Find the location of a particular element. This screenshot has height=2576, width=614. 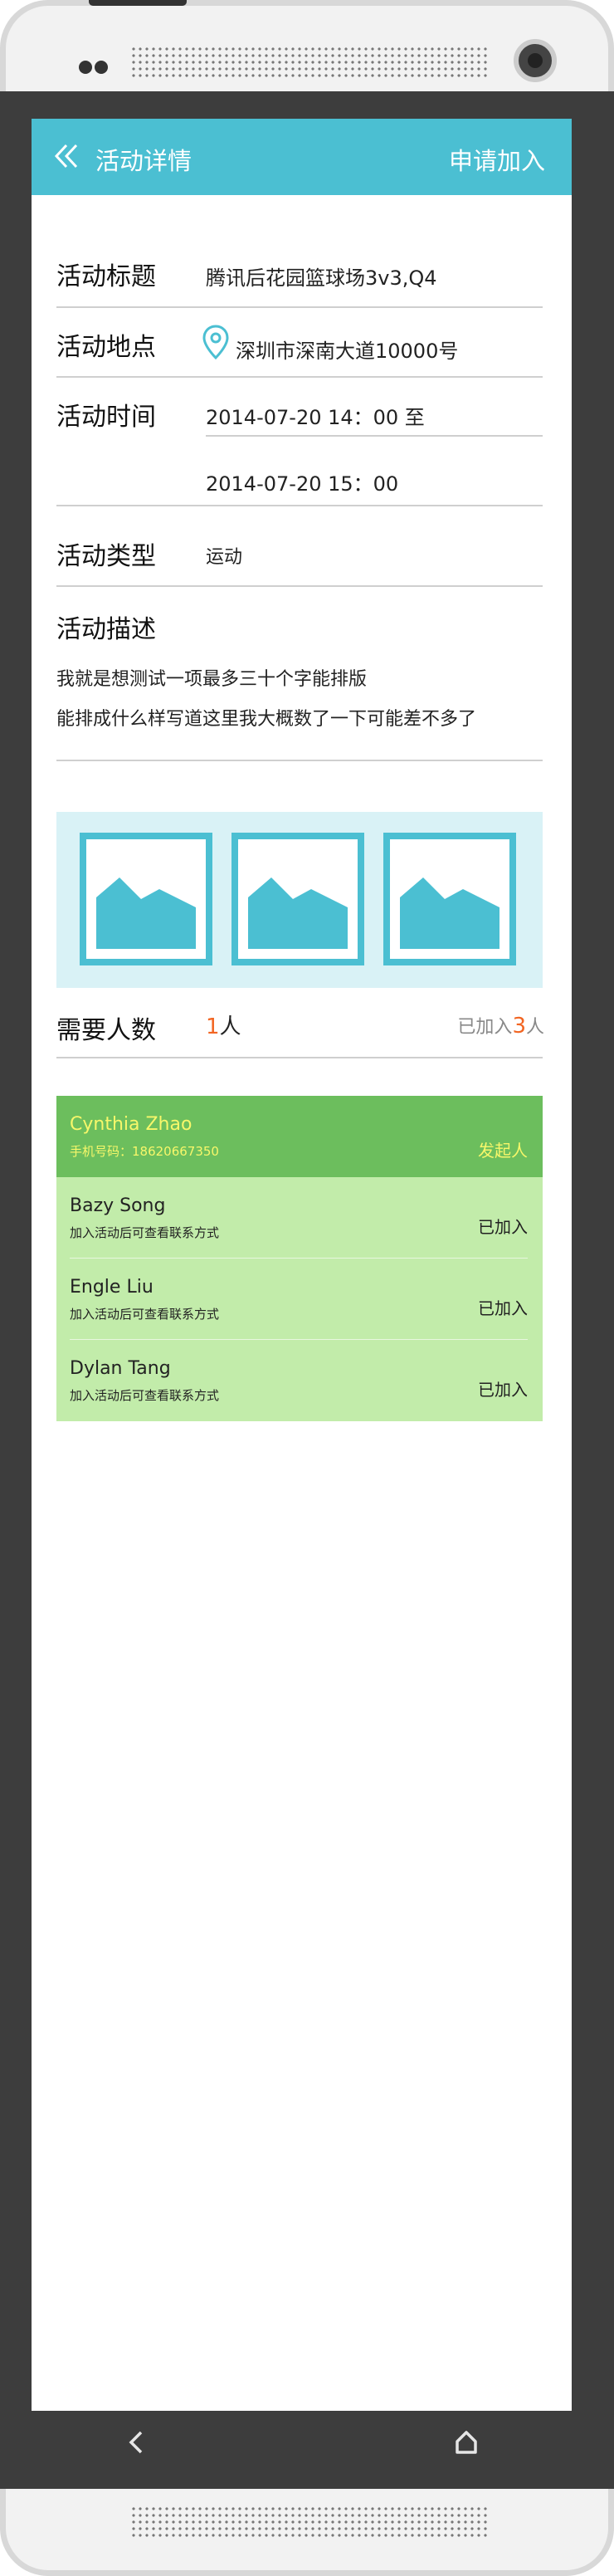

app-header: 活动详情 申请加入 is located at coordinates (302, 157).